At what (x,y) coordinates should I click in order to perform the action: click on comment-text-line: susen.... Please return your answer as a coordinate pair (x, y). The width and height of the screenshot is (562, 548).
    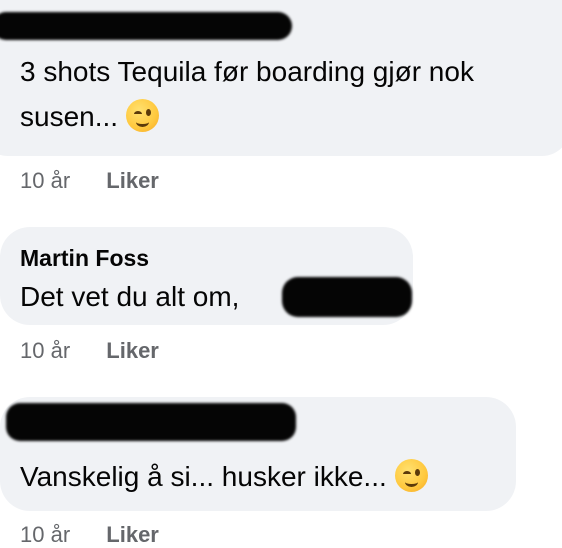
    Looking at the image, I should click on (69, 116).